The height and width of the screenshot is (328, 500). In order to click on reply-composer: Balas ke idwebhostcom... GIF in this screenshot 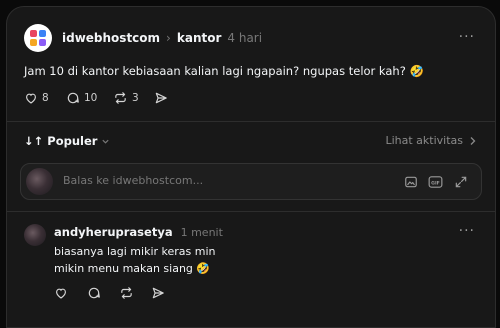, I will do `click(251, 181)`.